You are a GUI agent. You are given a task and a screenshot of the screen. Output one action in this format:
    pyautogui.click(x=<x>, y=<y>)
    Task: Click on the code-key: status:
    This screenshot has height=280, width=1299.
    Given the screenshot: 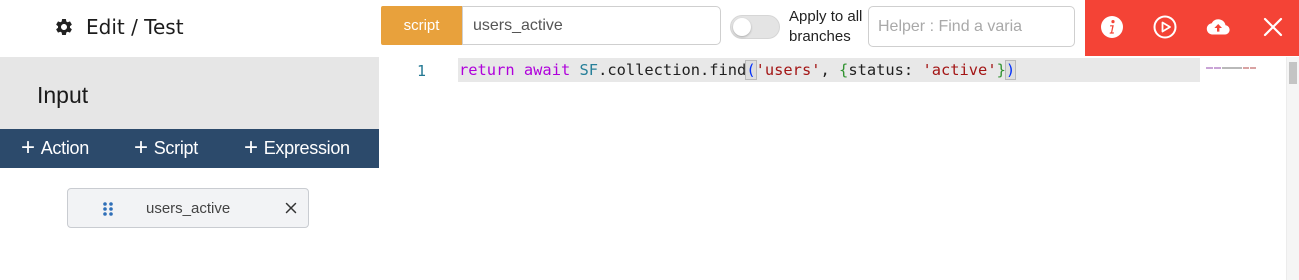 What is the action you would take?
    pyautogui.click(x=885, y=70)
    